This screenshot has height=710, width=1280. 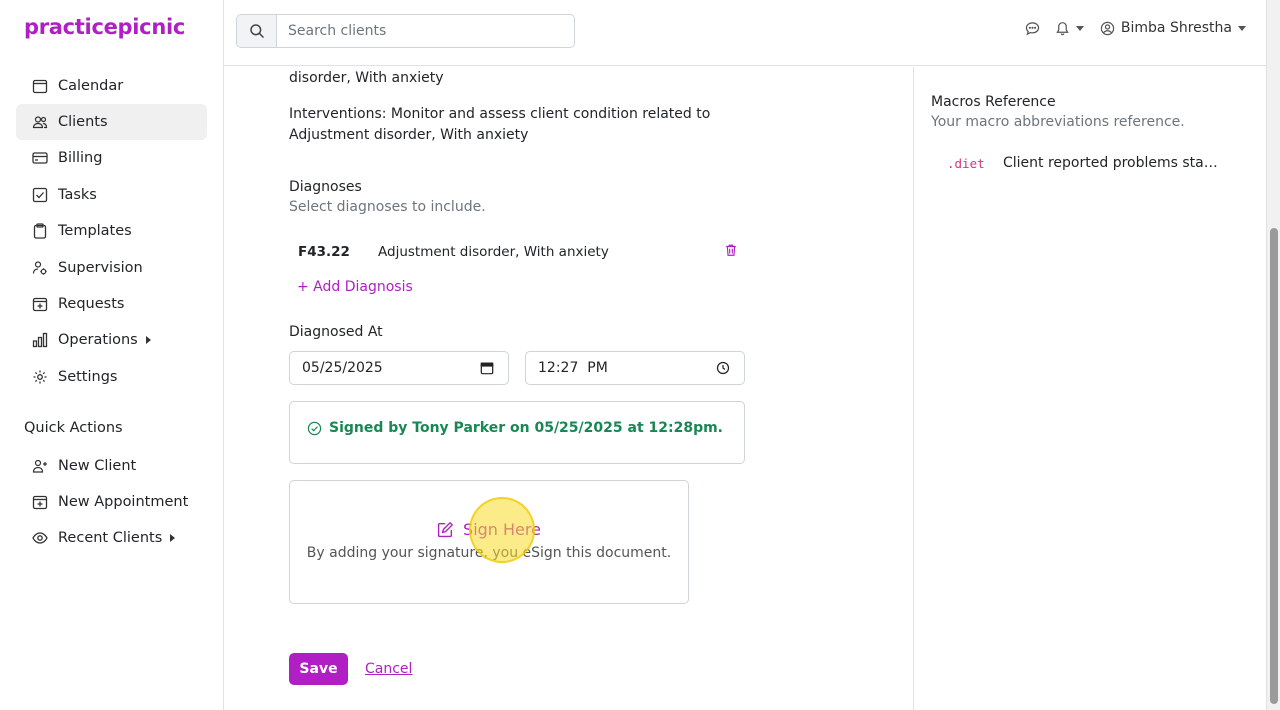 What do you see at coordinates (399, 368) in the screenshot?
I see `diagnosed-date-field: 05/25/2025` at bounding box center [399, 368].